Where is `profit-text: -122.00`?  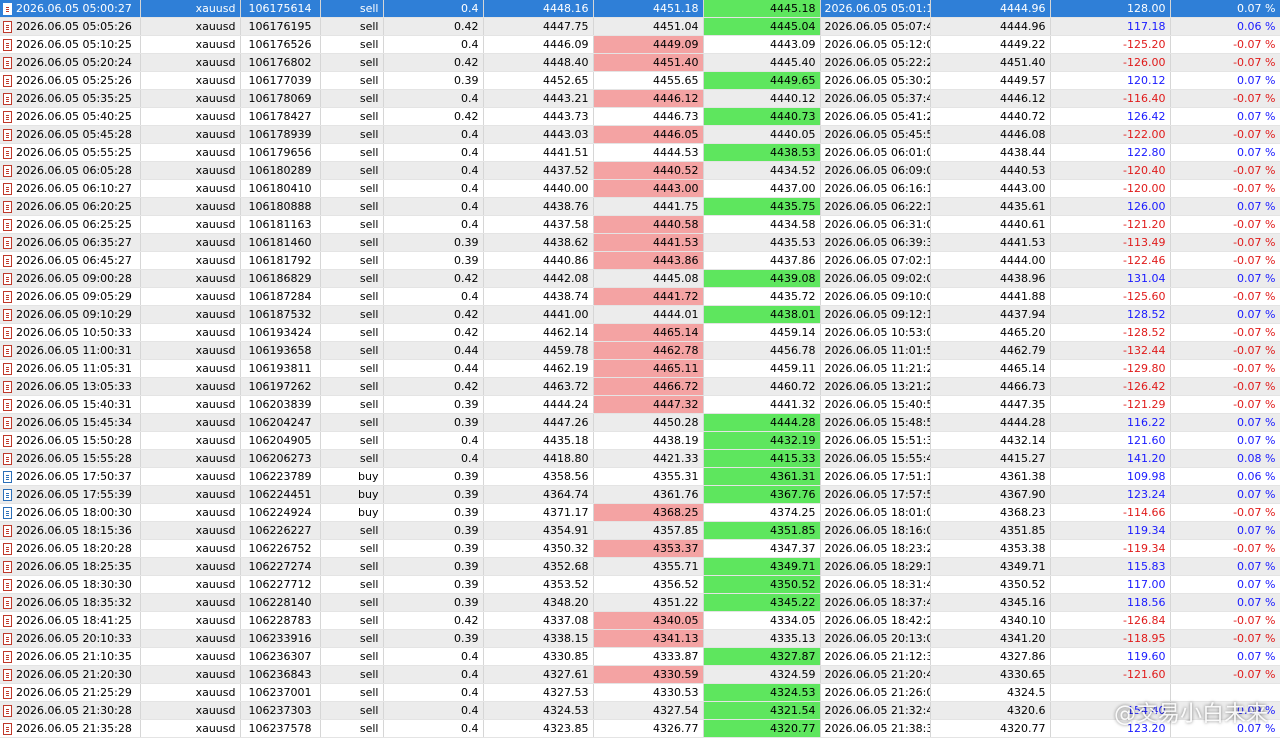 profit-text: -122.00 is located at coordinates (1144, 134).